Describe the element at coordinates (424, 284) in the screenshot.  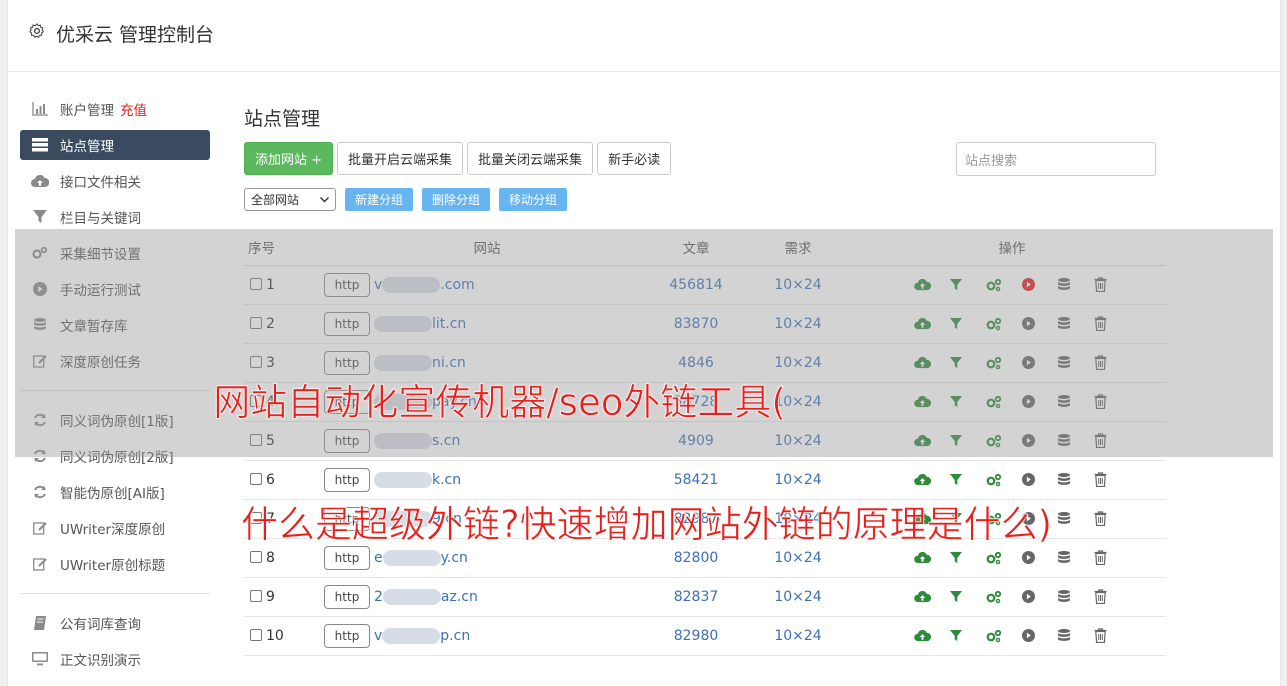
I see `site-domain: v .com` at that location.